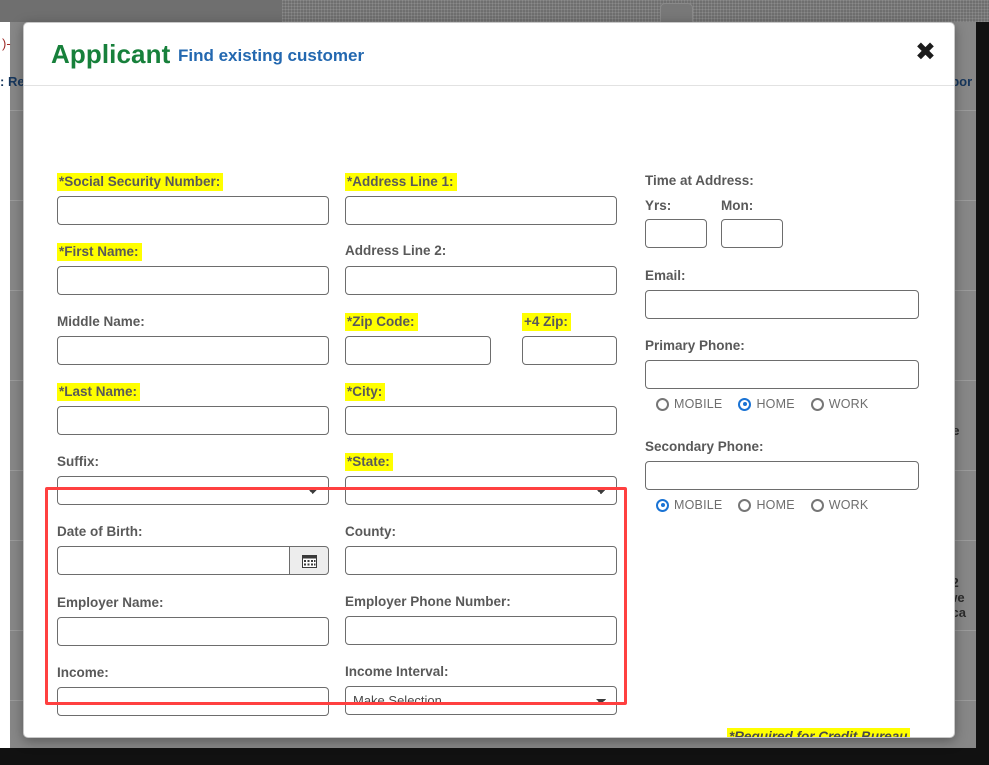 Image resolution: width=989 pixels, height=765 pixels. Describe the element at coordinates (658, 205) in the screenshot. I see `years-label: Yrs:` at that location.